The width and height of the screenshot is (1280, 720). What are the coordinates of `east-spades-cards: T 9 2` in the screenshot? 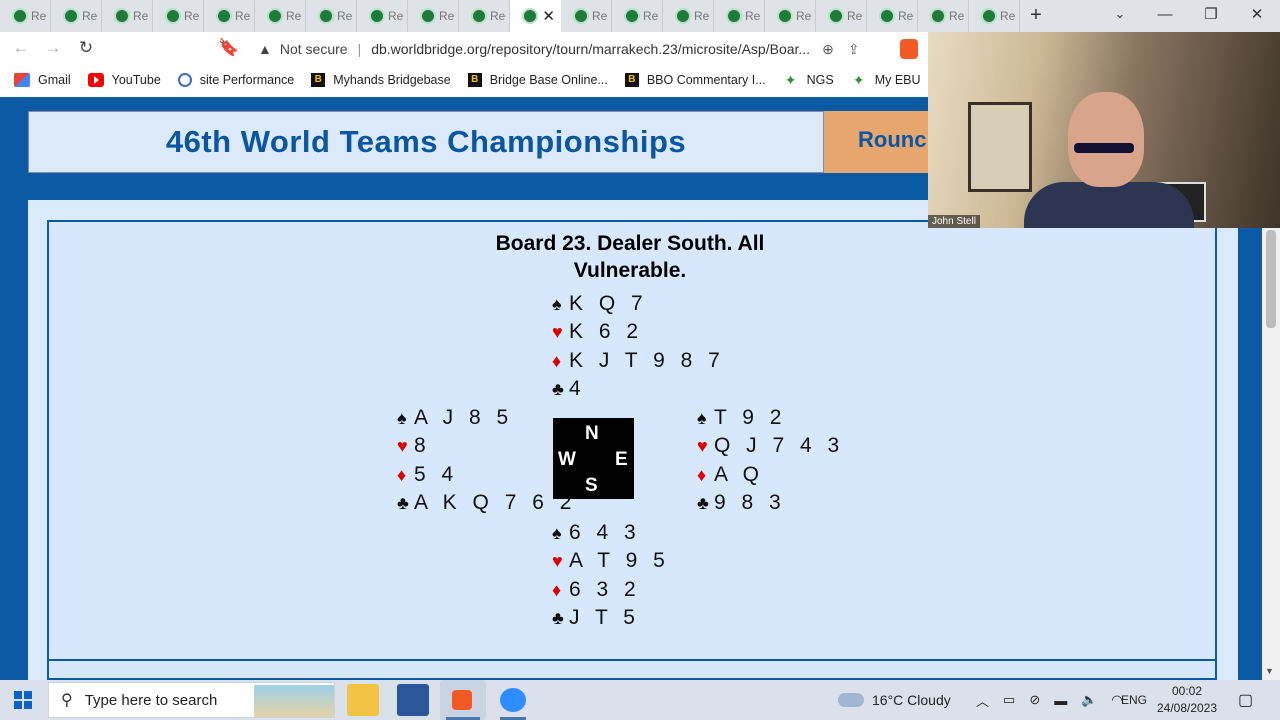 It's located at (750, 417).